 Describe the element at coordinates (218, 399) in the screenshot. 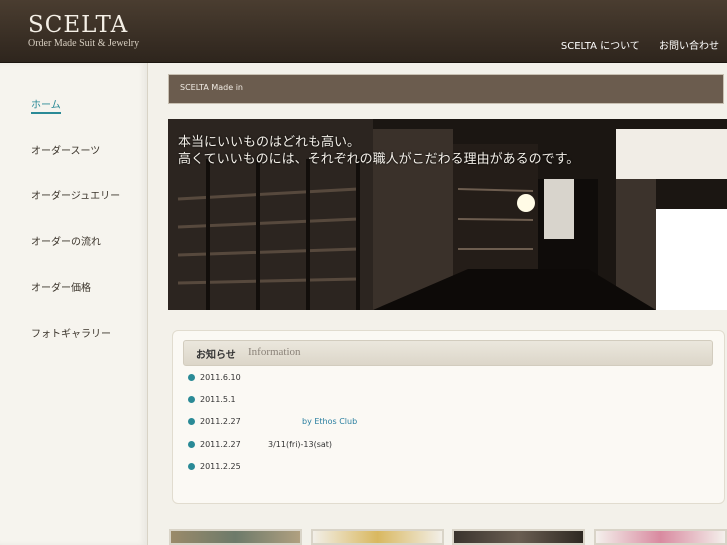

I see `news-date: 2011.5.1` at that location.